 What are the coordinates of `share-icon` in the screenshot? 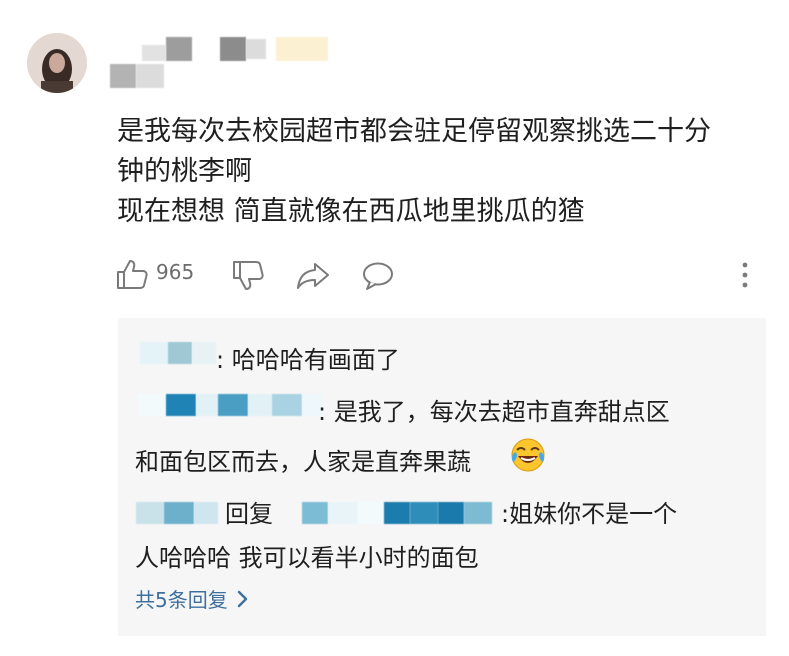 It's located at (313, 276).